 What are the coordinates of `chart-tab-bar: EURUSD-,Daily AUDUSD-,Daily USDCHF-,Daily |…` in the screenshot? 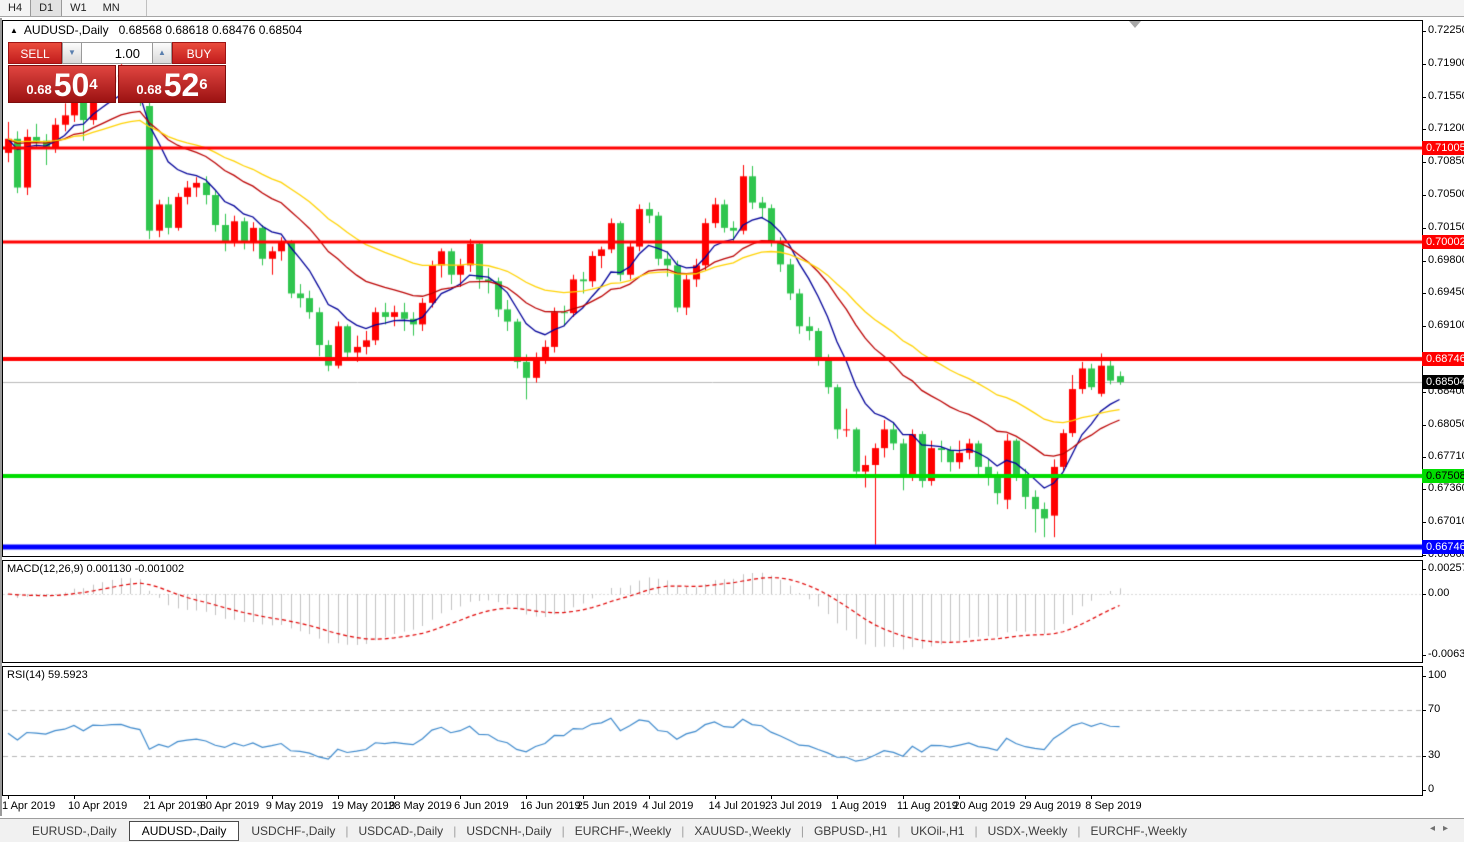 It's located at (732, 830).